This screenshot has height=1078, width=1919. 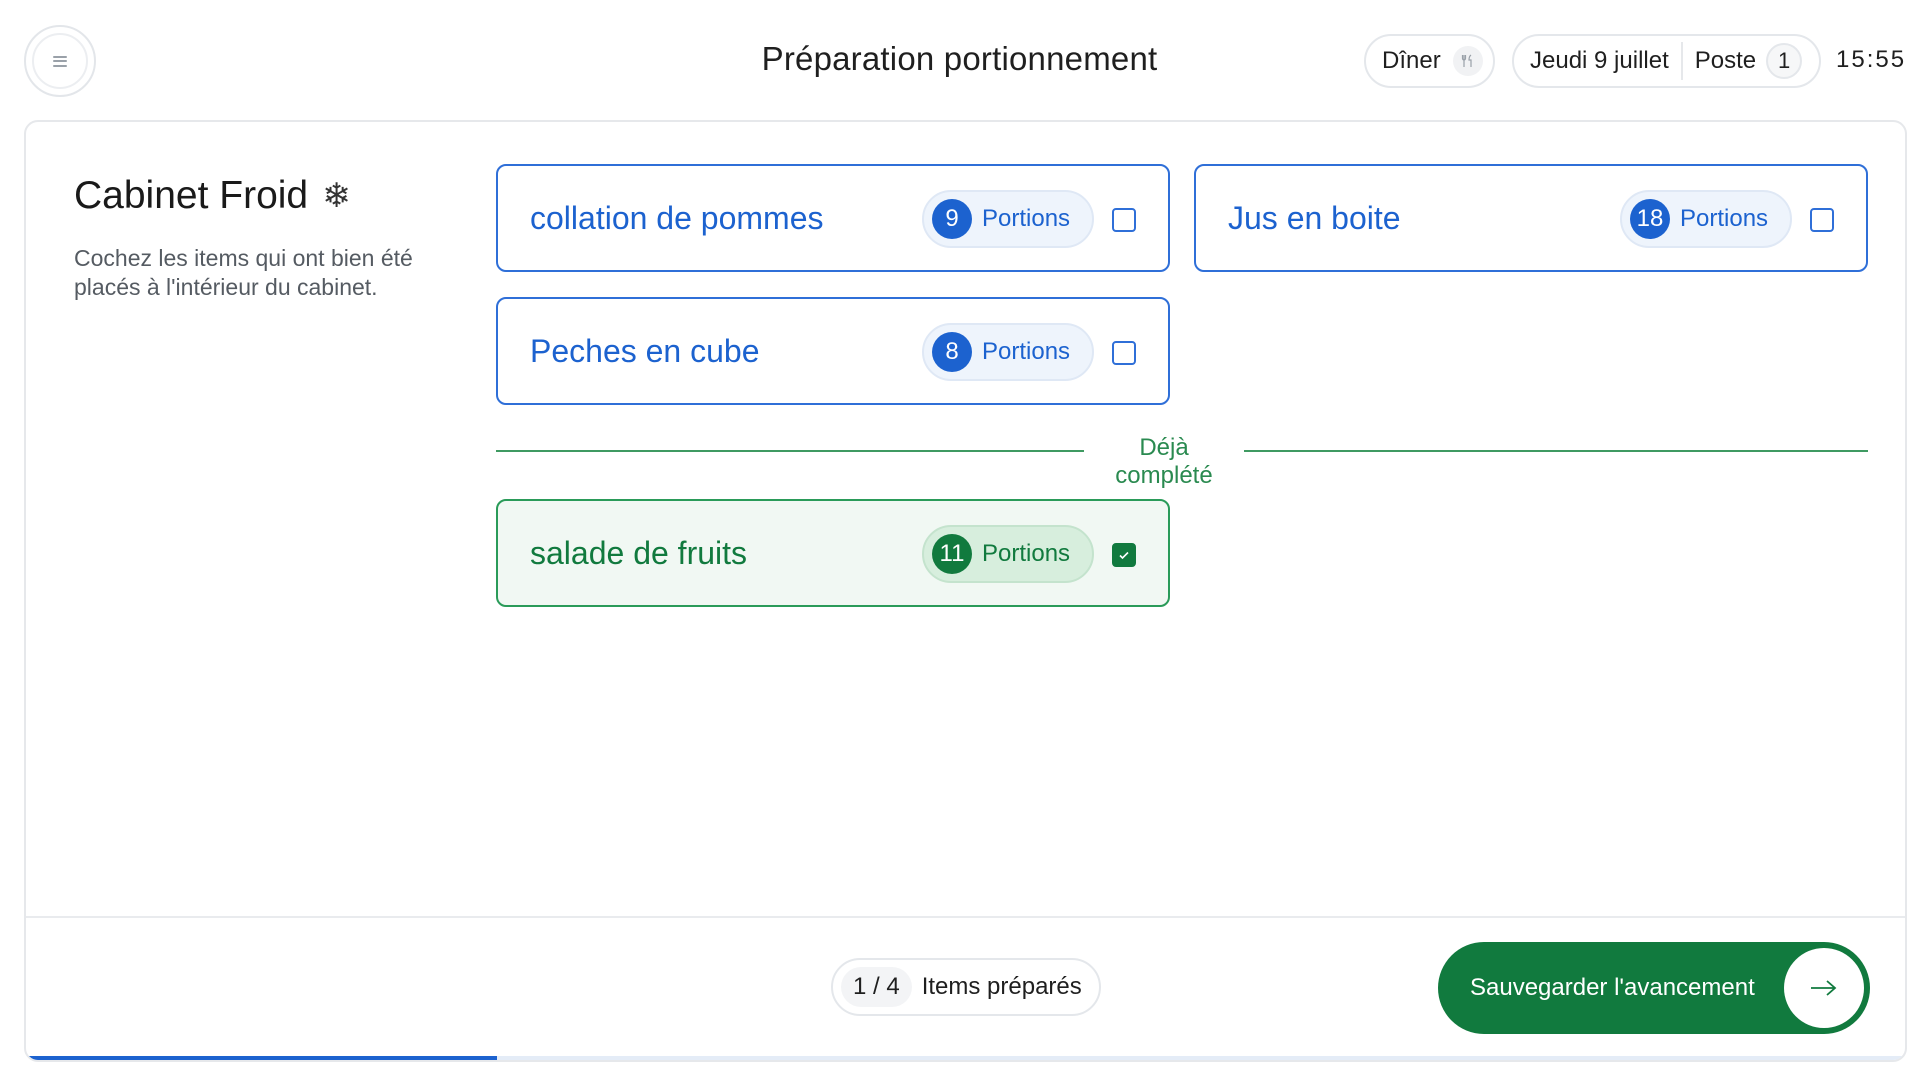 I want to click on portions-count: 18, so click(x=1650, y=219).